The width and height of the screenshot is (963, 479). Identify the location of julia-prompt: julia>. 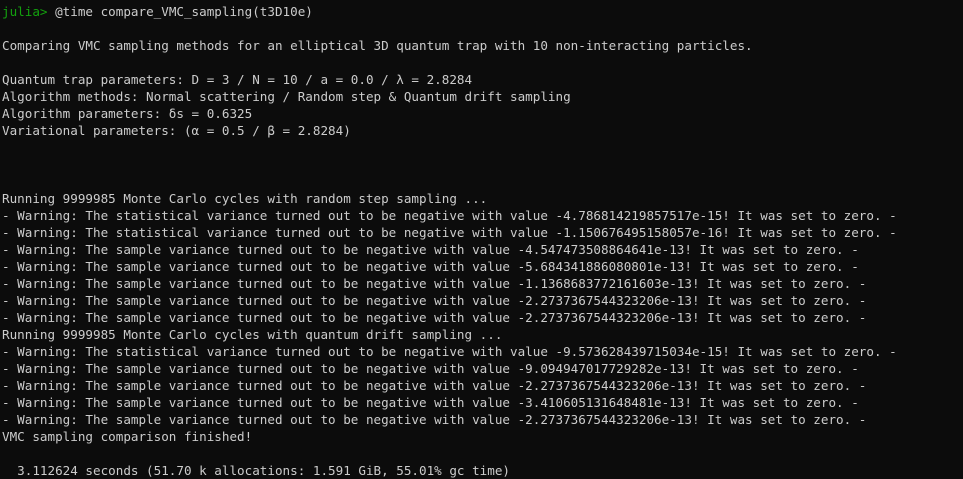
(25, 11).